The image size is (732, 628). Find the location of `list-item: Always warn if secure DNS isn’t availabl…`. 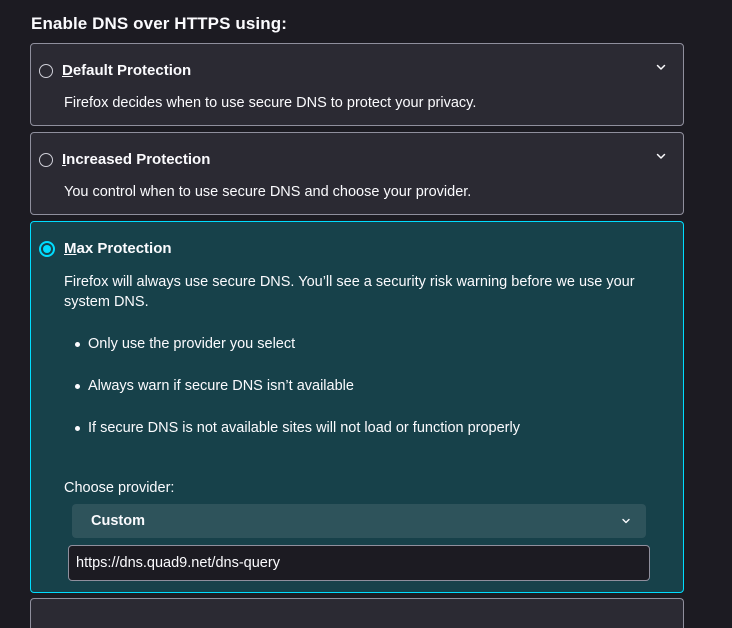

list-item: Always warn if secure DNS isn’t availabl… is located at coordinates (214, 386).